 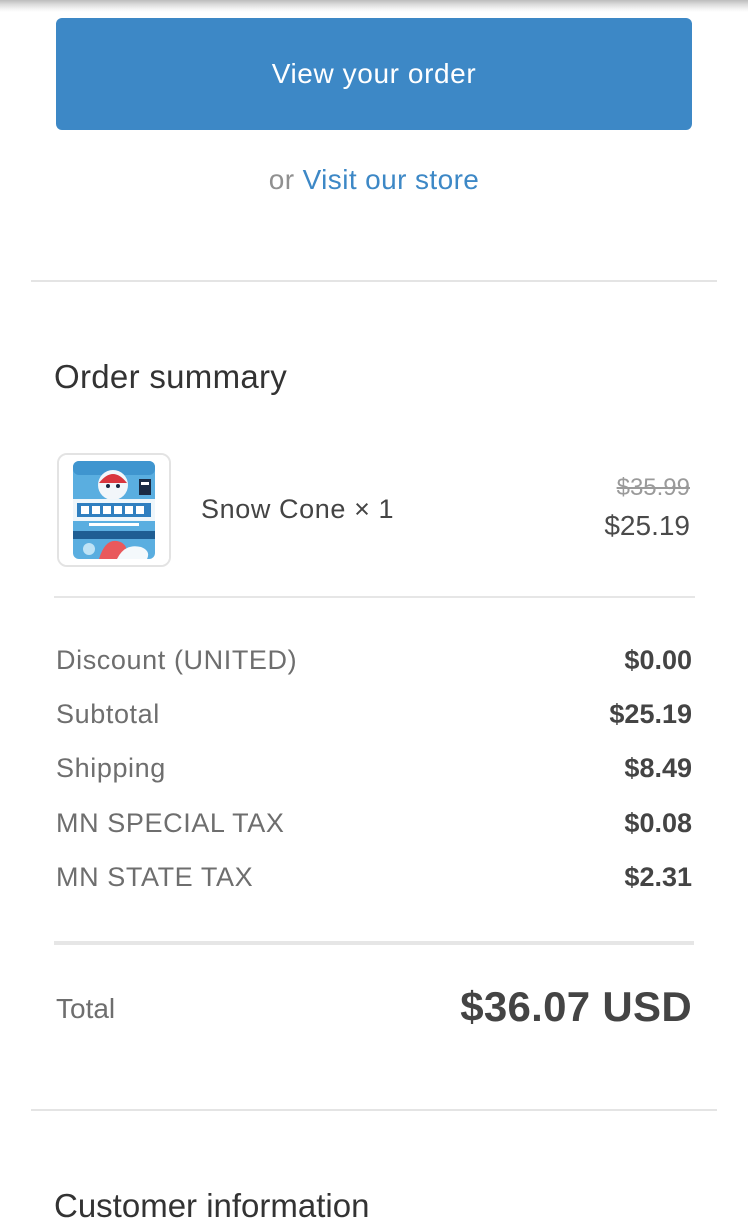 What do you see at coordinates (658, 660) in the screenshot?
I see `discount-value: $0.00` at bounding box center [658, 660].